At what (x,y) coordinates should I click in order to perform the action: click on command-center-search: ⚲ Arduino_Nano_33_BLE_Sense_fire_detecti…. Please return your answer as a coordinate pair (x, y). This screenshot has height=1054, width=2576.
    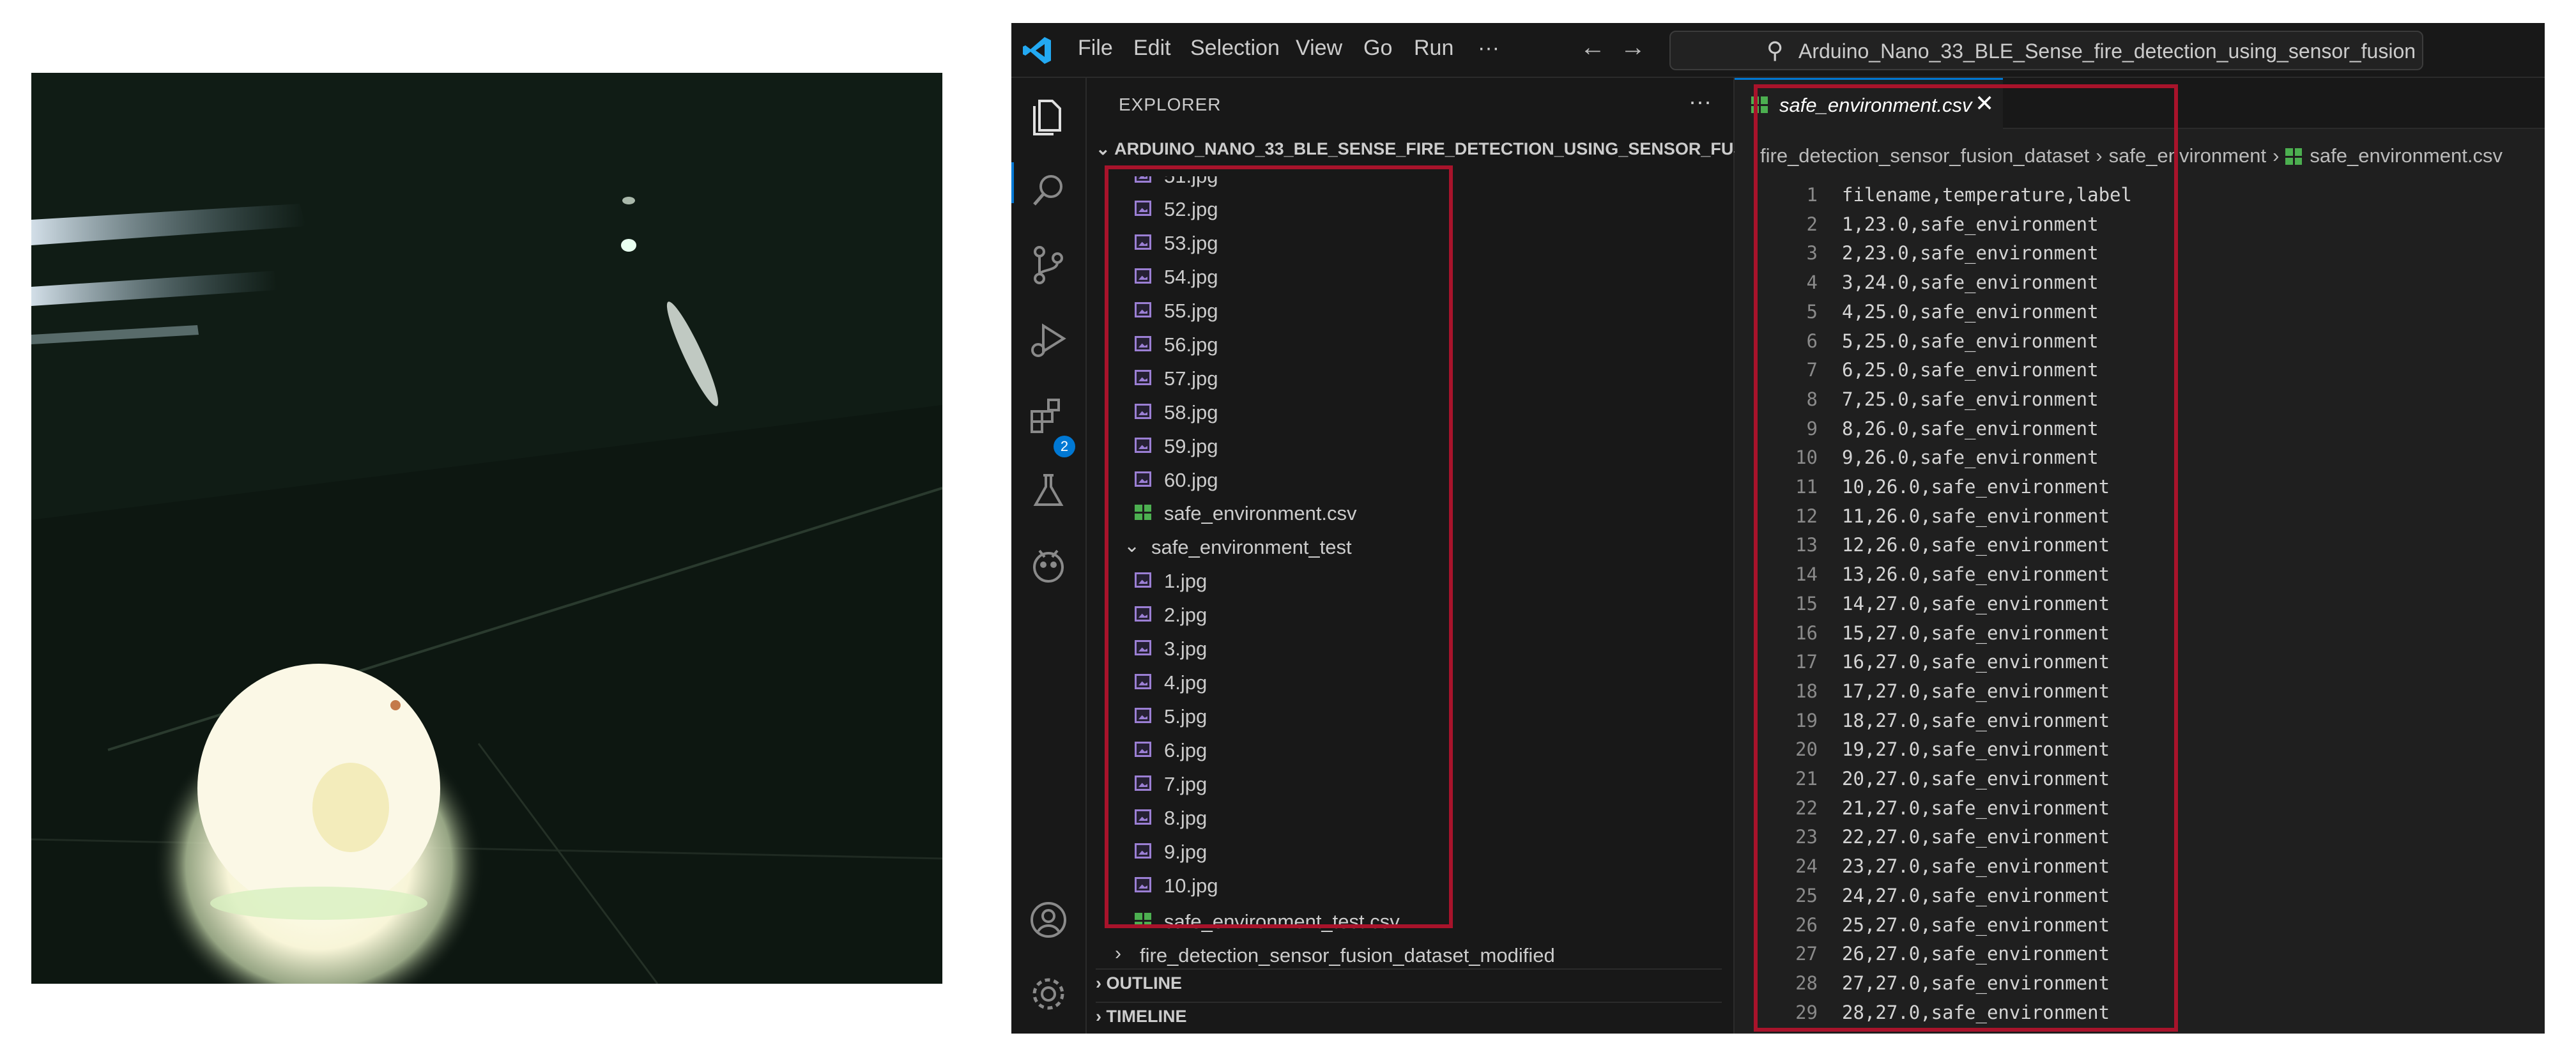
    Looking at the image, I should click on (2046, 50).